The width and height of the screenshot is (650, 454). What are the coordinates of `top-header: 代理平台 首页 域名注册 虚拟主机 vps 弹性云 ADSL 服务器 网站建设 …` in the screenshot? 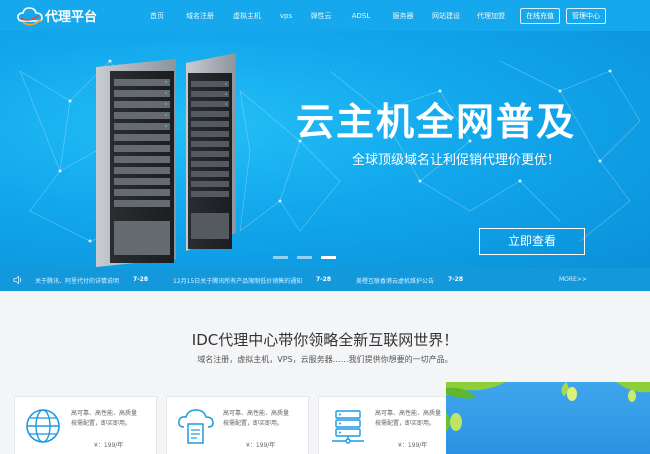 It's located at (325, 15).